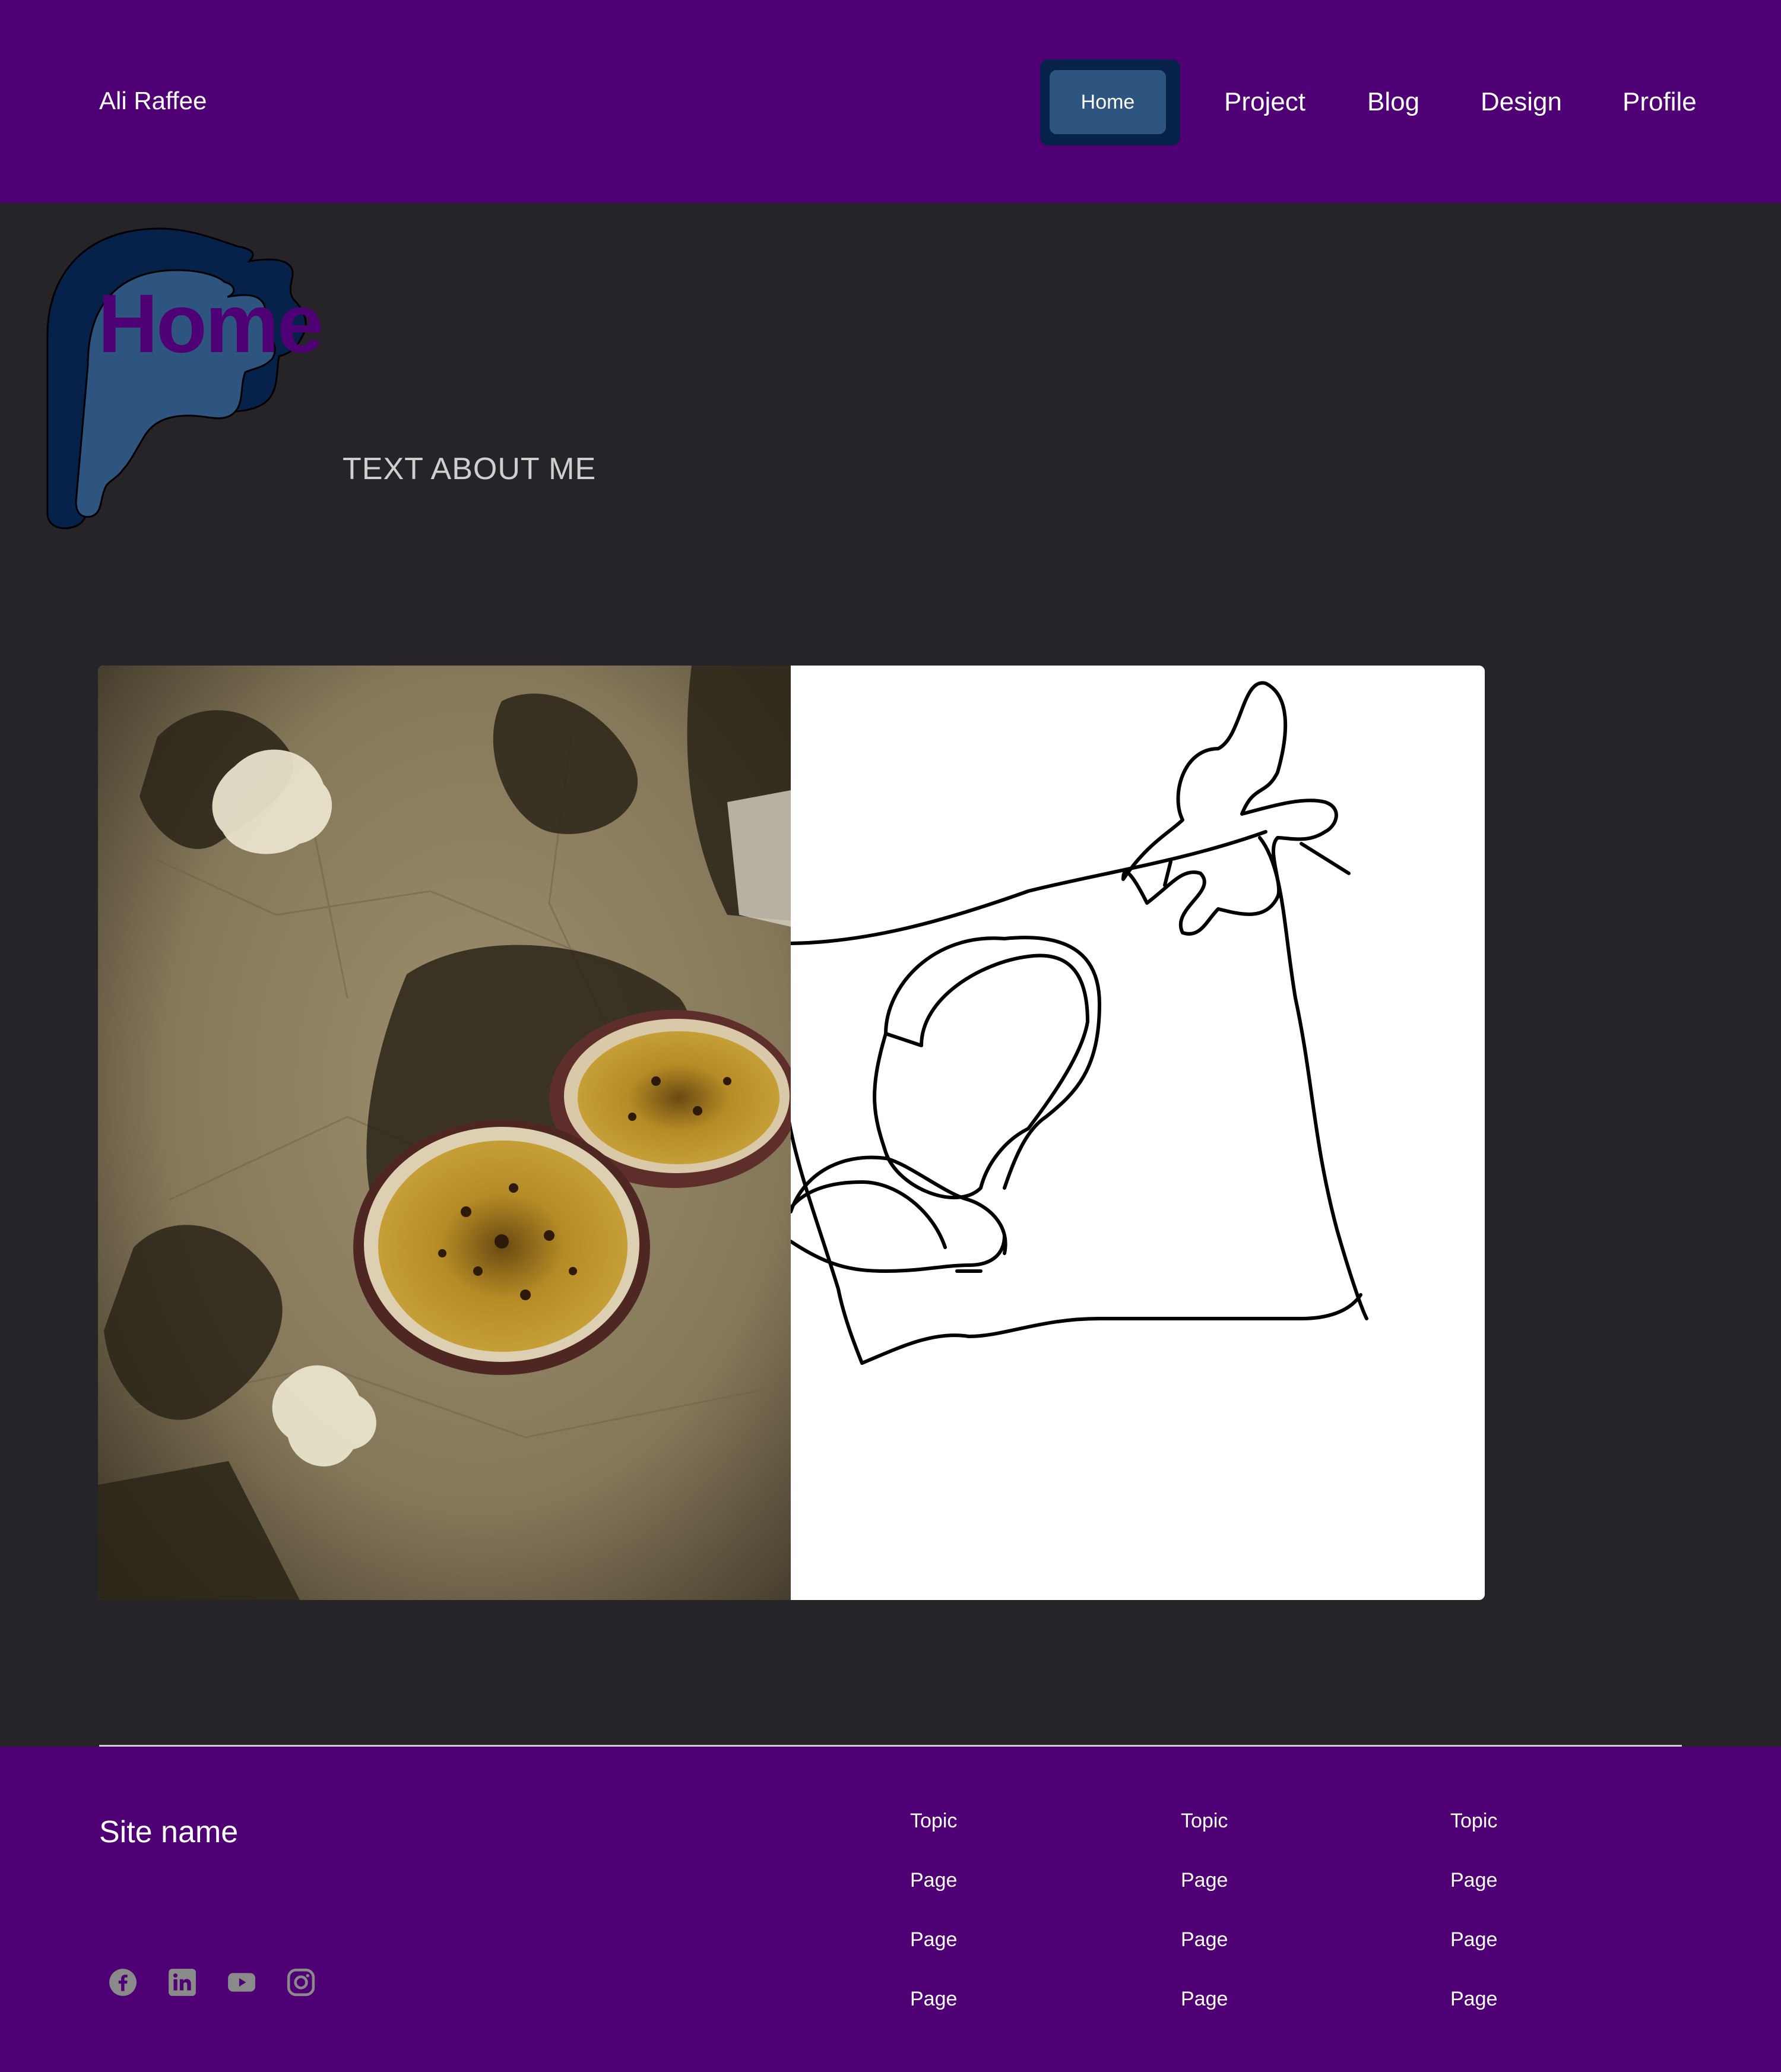  I want to click on facebook-icon, so click(123, 1982).